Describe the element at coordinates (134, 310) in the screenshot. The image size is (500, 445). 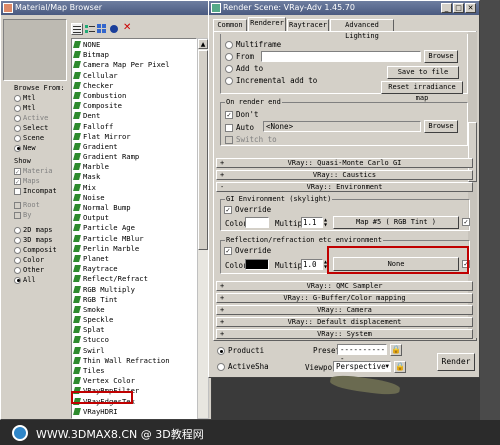
I see `map-list-item: Smoke` at that location.